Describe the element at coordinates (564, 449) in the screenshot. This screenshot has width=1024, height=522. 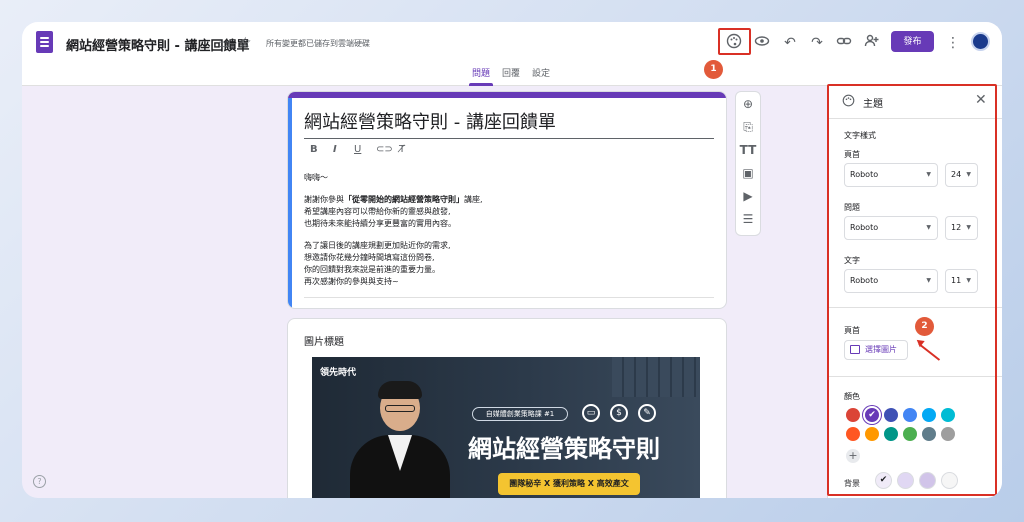
I see `banner-headline: 網站經營策略守則` at that location.